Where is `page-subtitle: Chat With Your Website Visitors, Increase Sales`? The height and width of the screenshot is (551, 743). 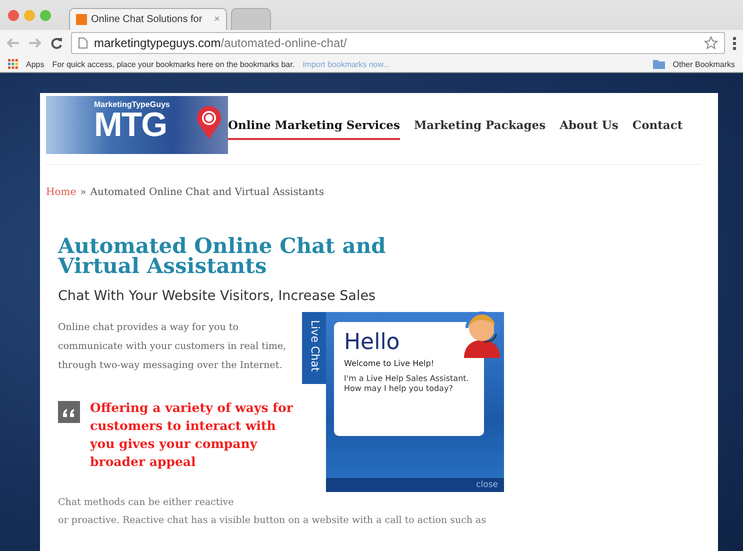
page-subtitle: Chat With Your Website Visitors, Increase Sales is located at coordinates (217, 296).